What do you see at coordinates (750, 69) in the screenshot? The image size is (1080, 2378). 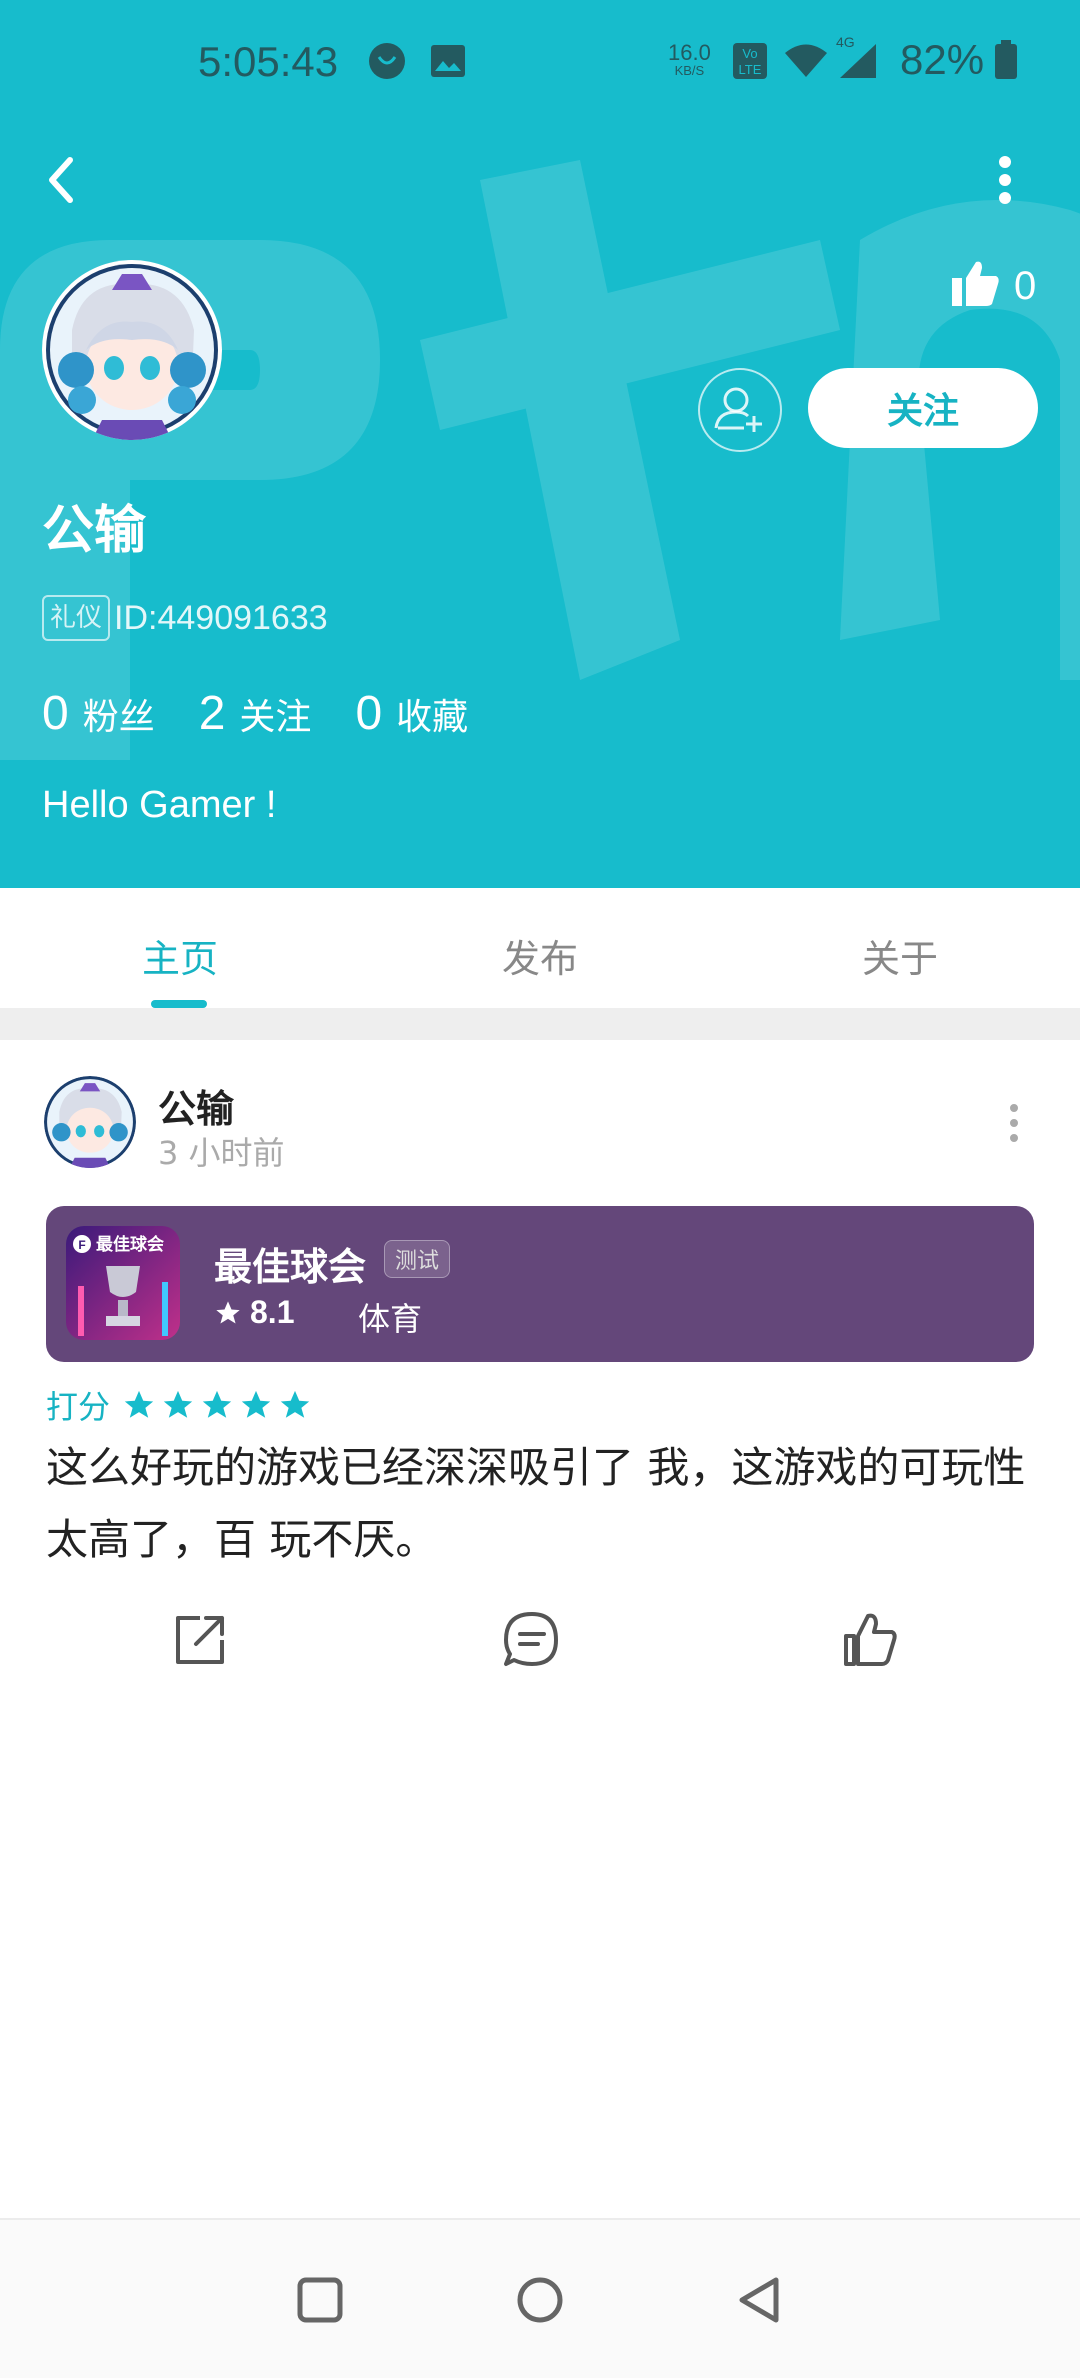 I see `svg-text: LTE` at bounding box center [750, 69].